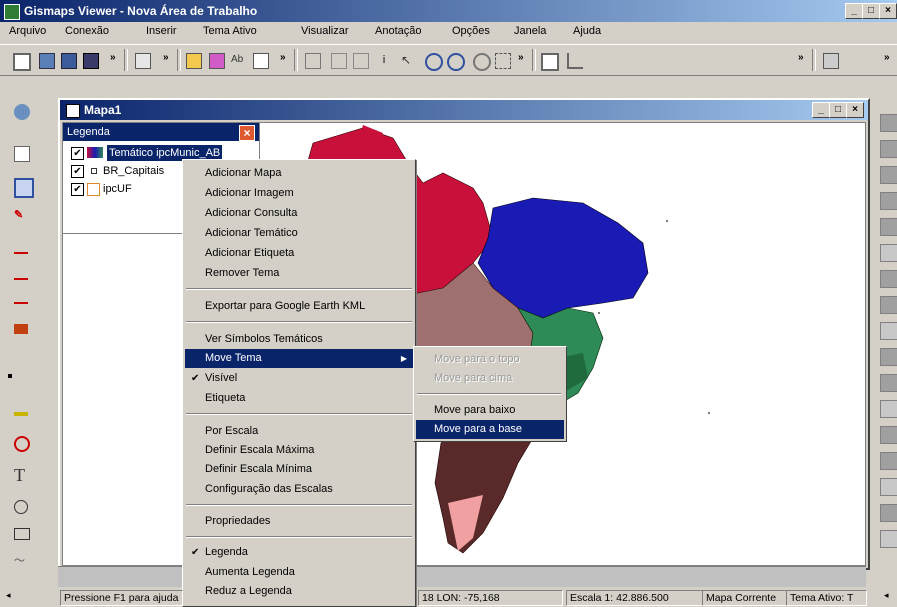 The width and height of the screenshot is (897, 607). Describe the element at coordinates (299, 398) in the screenshot. I see `menu-item-etiqueta: Etiqueta` at that location.